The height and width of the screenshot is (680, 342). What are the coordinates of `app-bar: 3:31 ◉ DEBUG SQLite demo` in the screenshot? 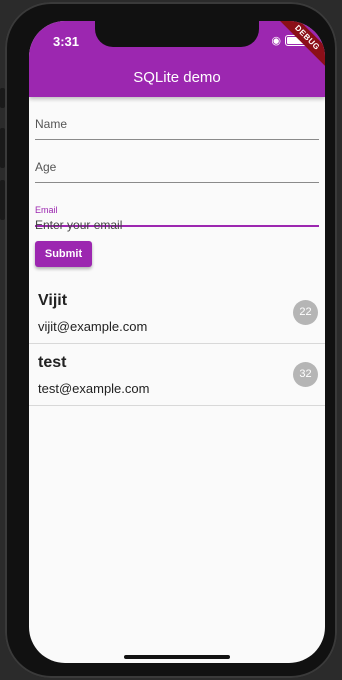 It's located at (177, 59).